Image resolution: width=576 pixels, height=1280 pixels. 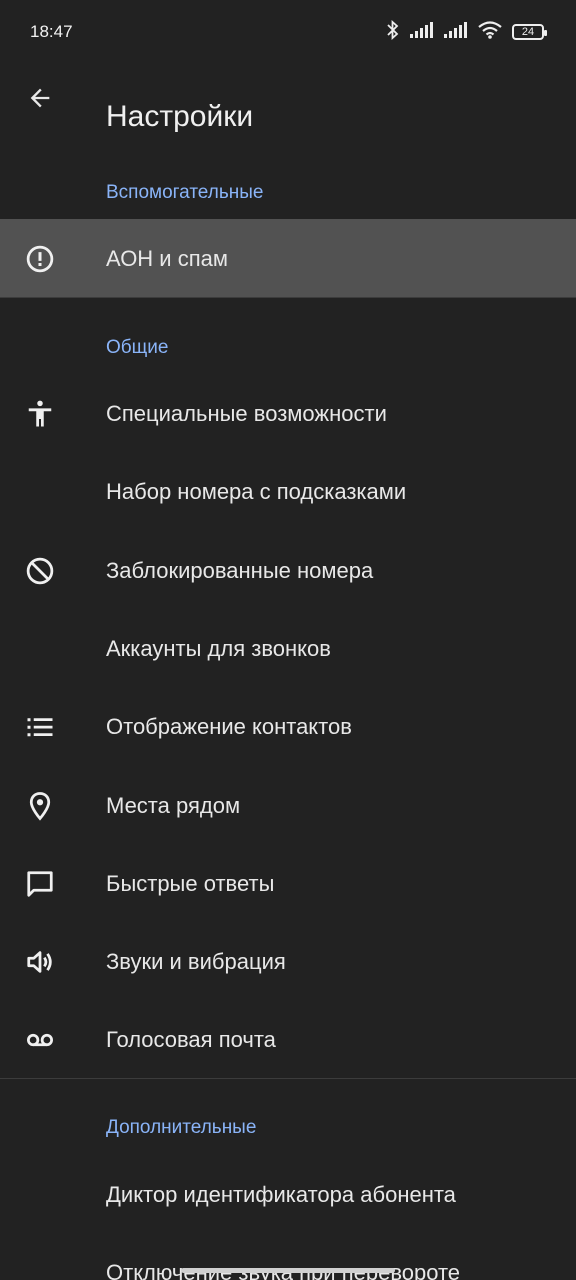 What do you see at coordinates (288, 32) in the screenshot?
I see `status-bar: 18:47 24` at bounding box center [288, 32].